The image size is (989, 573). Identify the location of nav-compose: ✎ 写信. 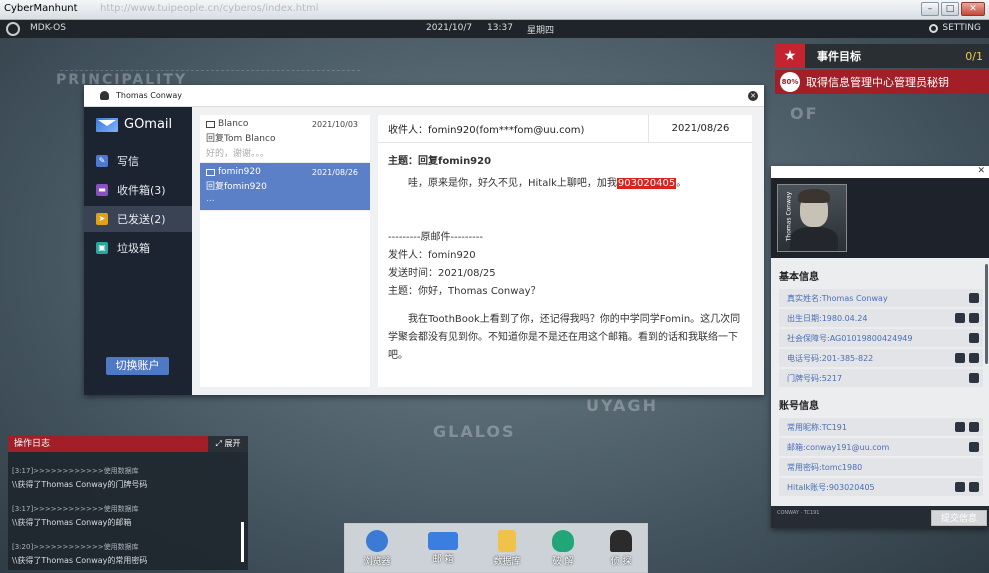
(138, 161).